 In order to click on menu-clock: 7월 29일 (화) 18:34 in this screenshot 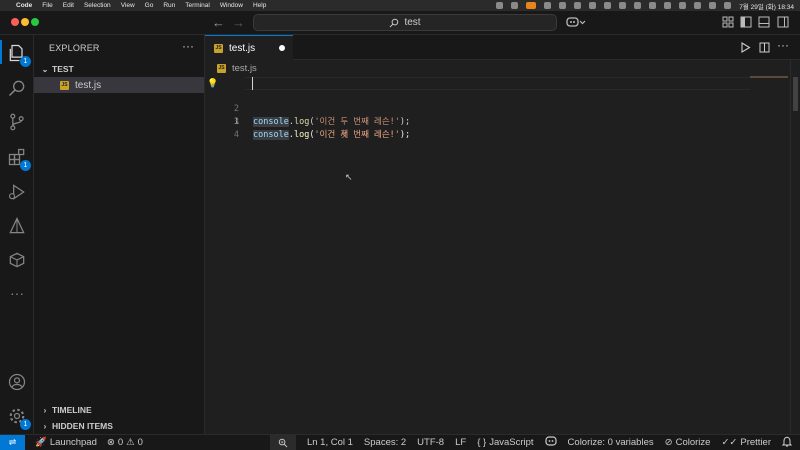, I will do `click(766, 6)`.